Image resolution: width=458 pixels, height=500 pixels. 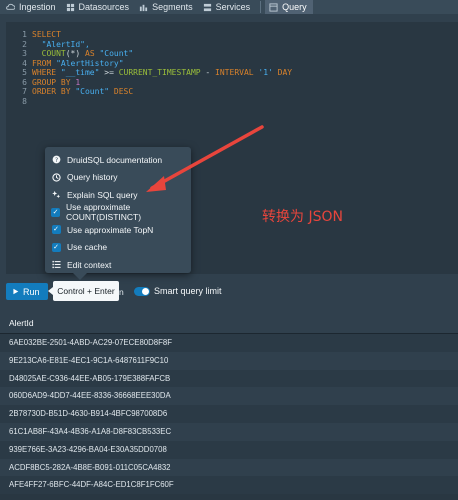 What do you see at coordinates (229, 485) in the screenshot?
I see `table-row: AFE4FF27-6BFC-44DF-A84C-ED1C8F1FC60F` at bounding box center [229, 485].